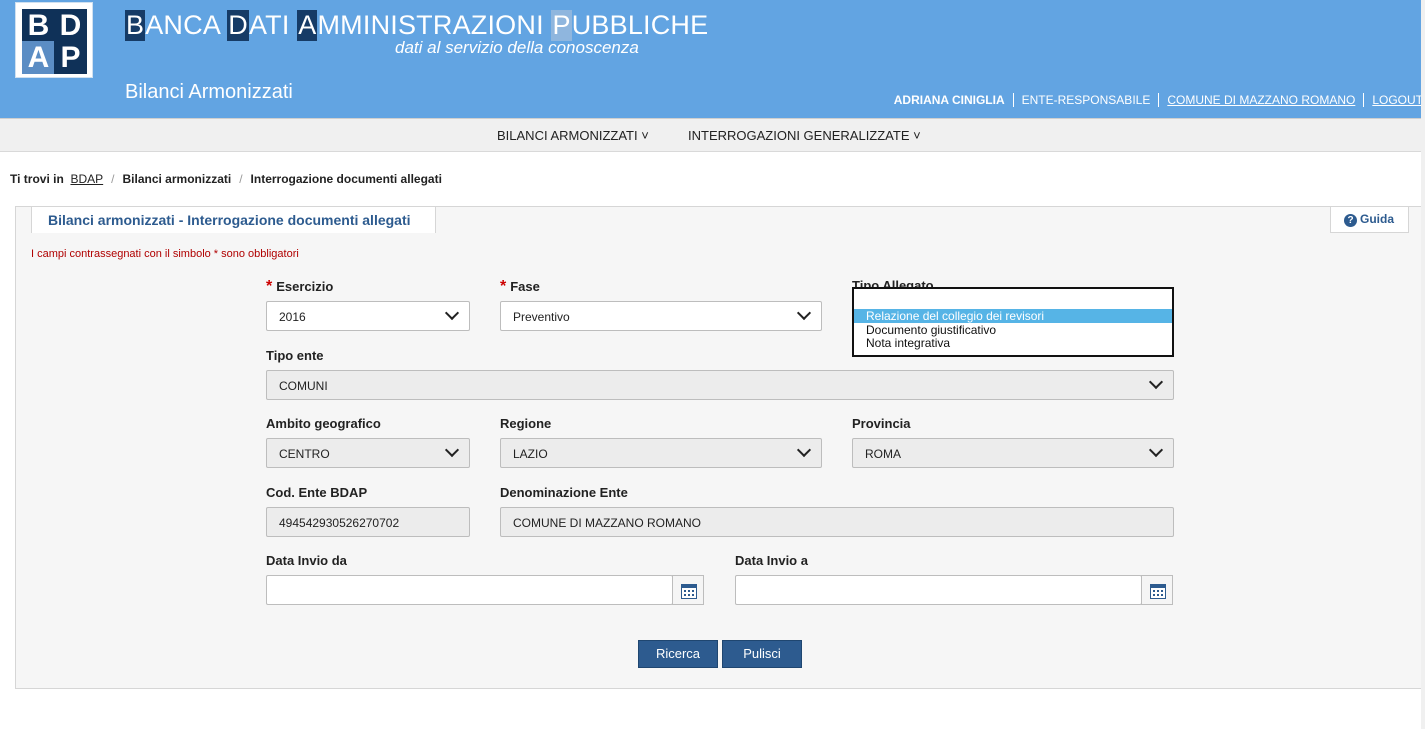 This screenshot has width=1425, height=729. I want to click on fase-value: Preventivo, so click(541, 317).